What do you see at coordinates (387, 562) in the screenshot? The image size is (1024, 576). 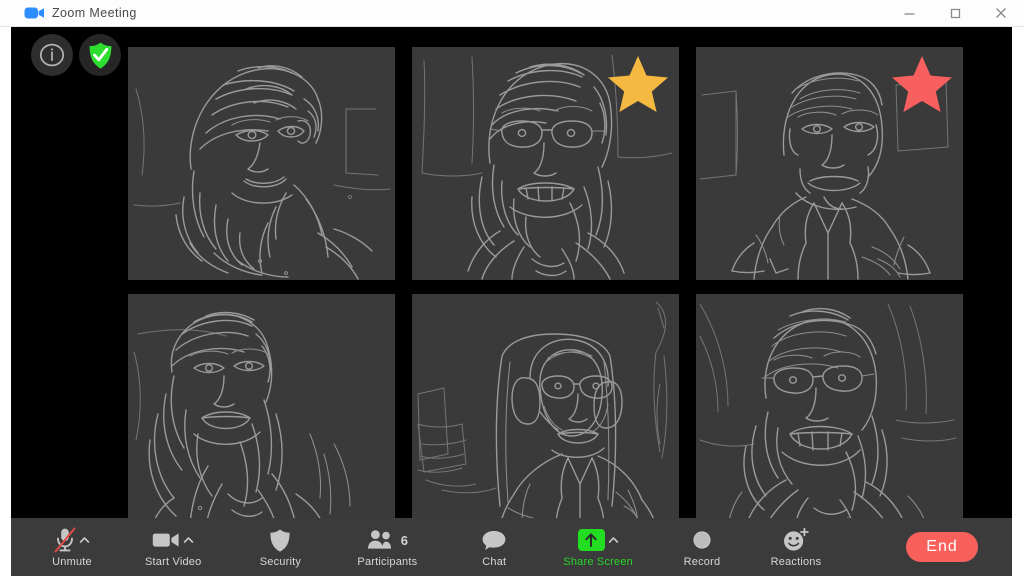 I see `participants-label: Participants` at bounding box center [387, 562].